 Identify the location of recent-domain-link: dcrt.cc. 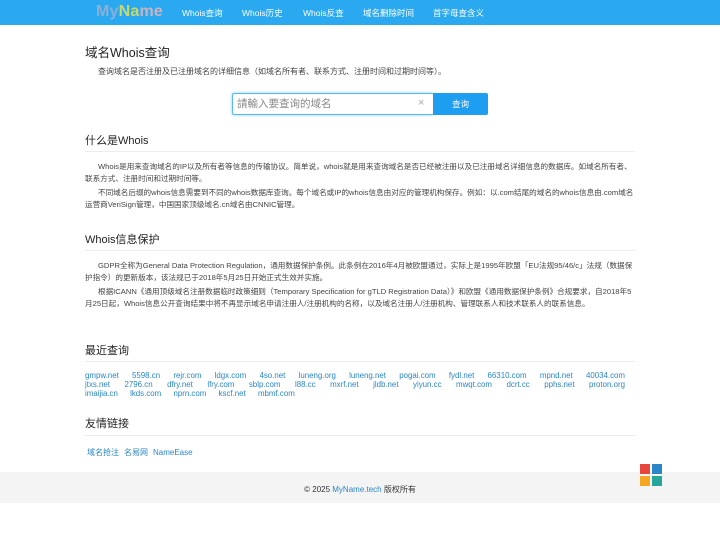
(517, 384).